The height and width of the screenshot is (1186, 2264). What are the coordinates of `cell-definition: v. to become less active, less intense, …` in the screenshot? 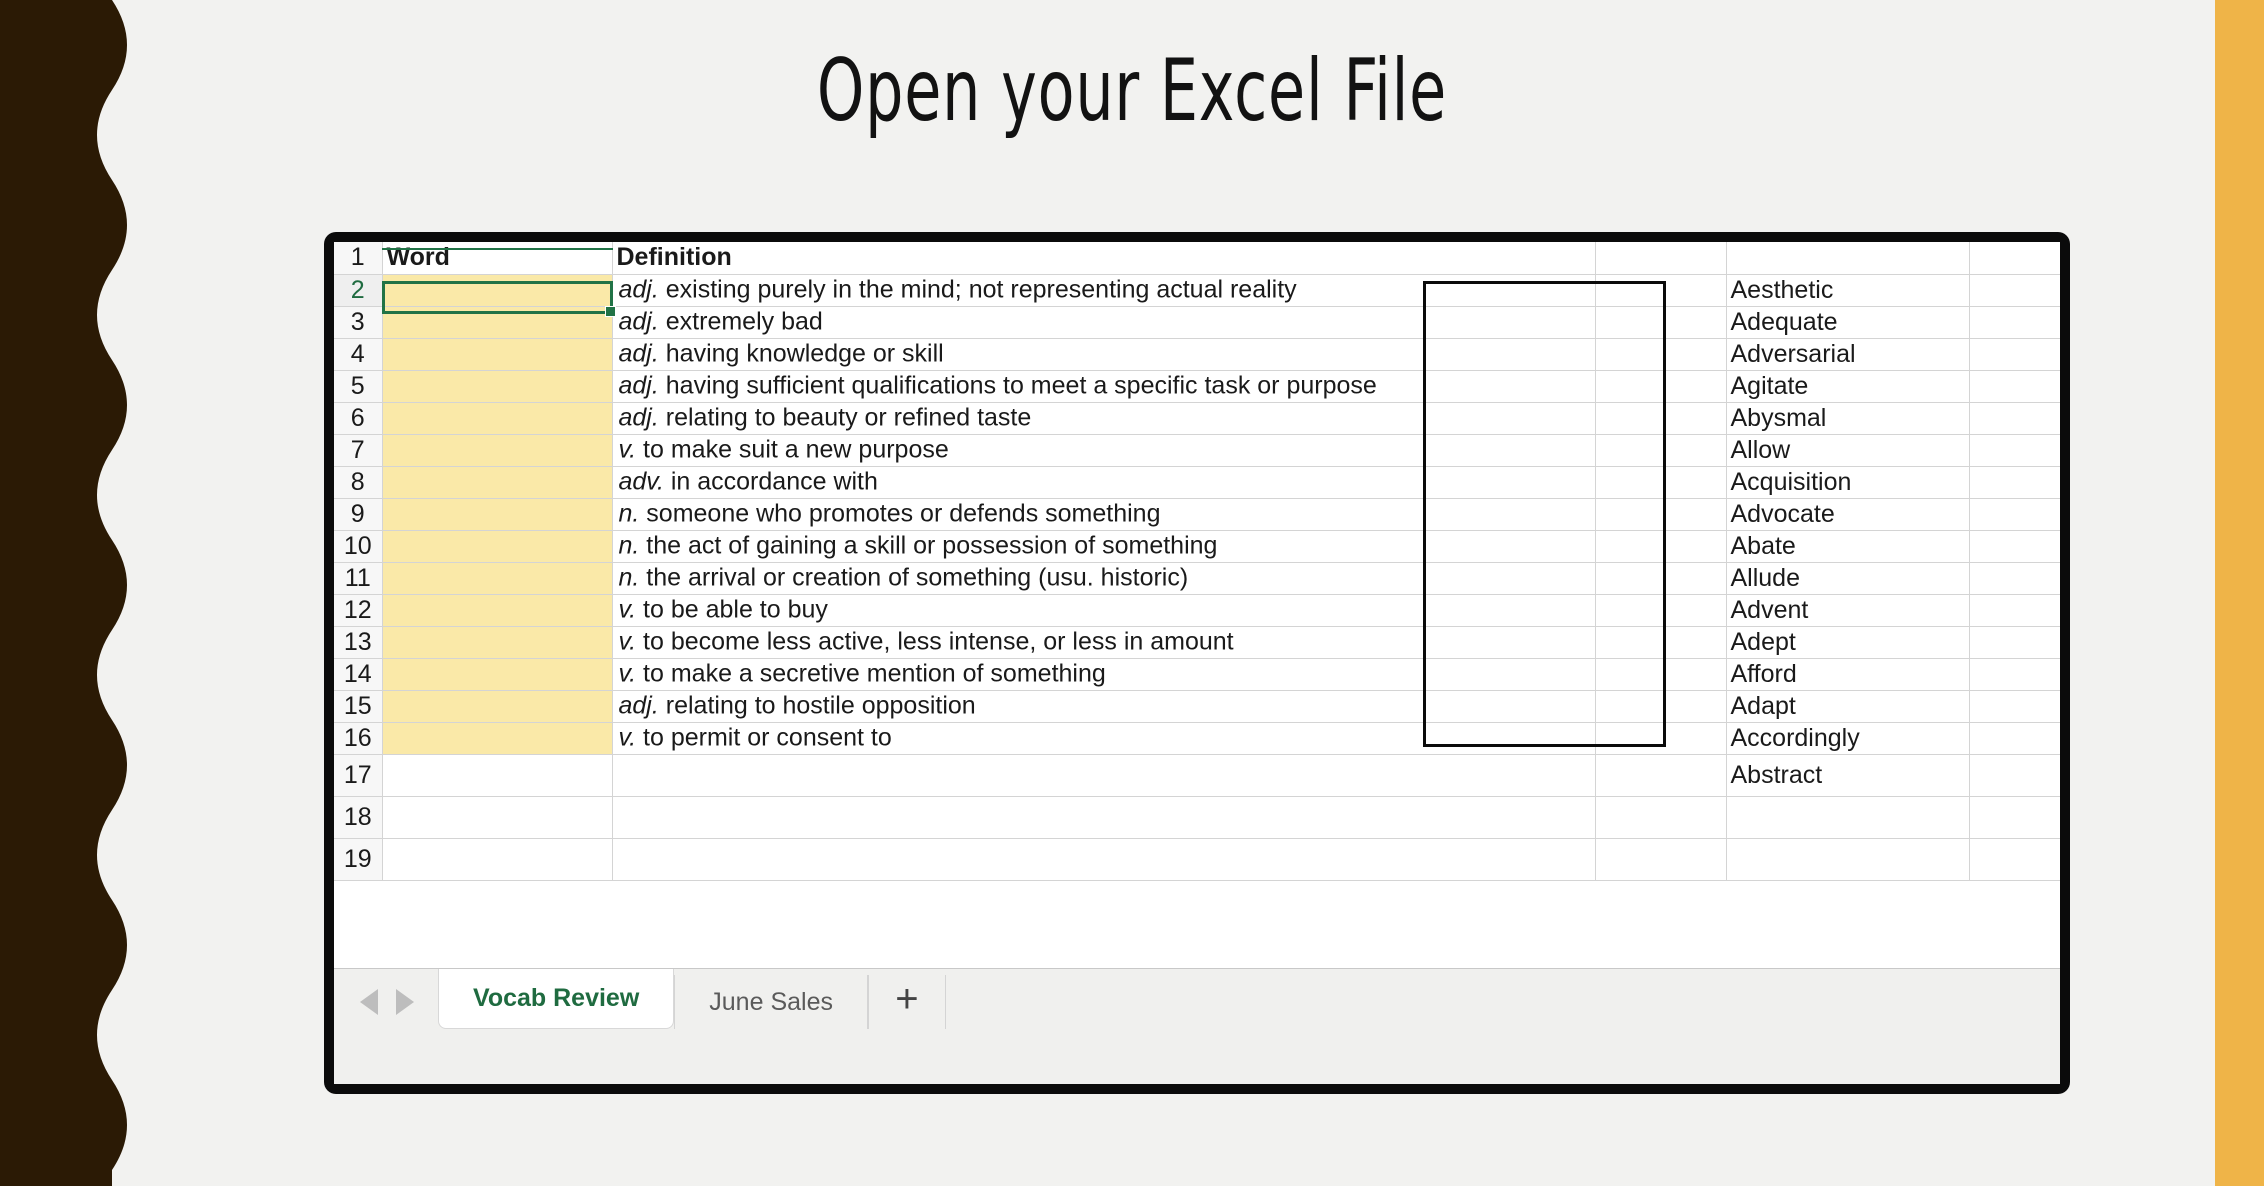 It's located at (1104, 642).